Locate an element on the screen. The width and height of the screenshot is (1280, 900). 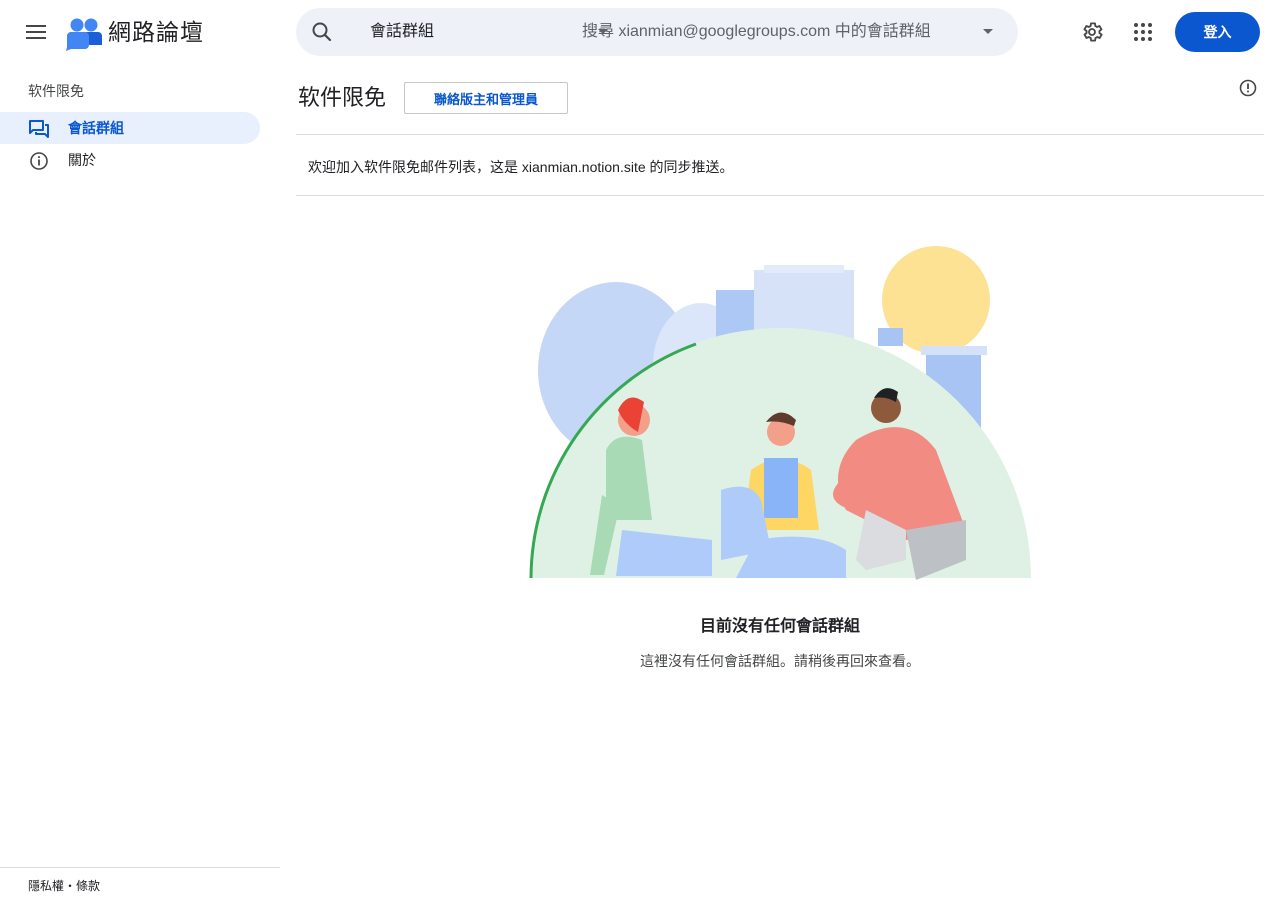
search-options-chevron-icon is located at coordinates (988, 31).